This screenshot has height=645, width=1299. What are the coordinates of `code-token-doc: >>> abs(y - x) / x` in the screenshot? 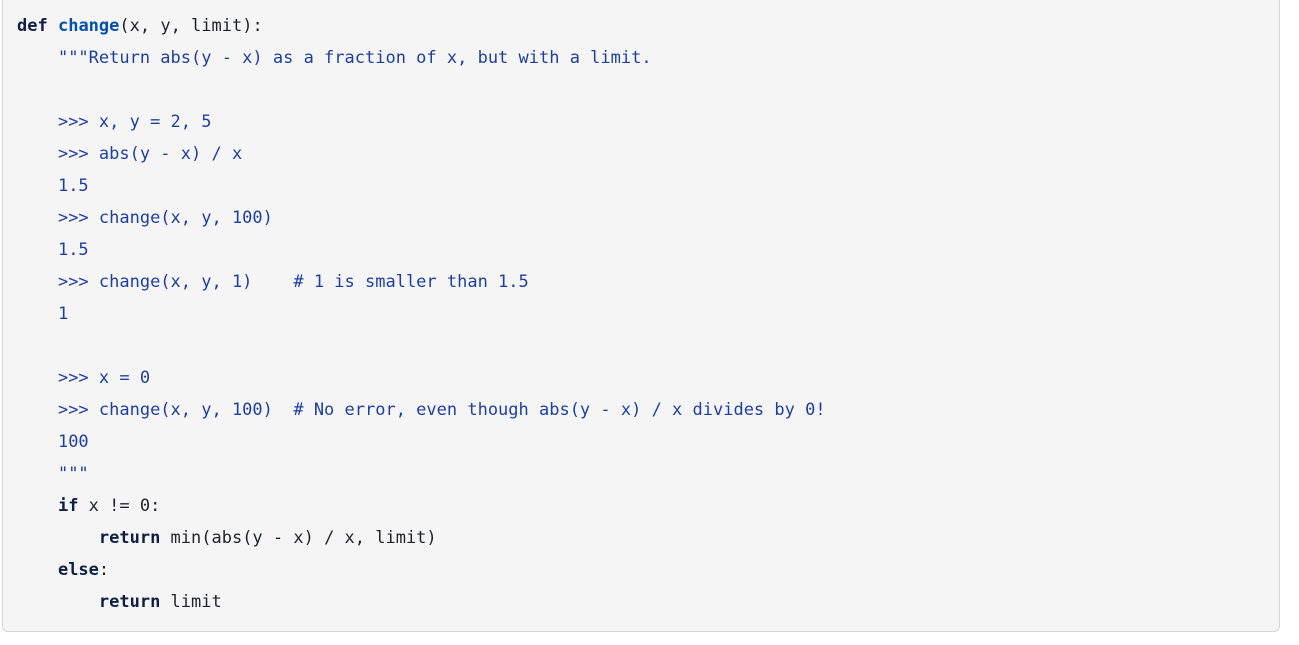 It's located at (150, 154).